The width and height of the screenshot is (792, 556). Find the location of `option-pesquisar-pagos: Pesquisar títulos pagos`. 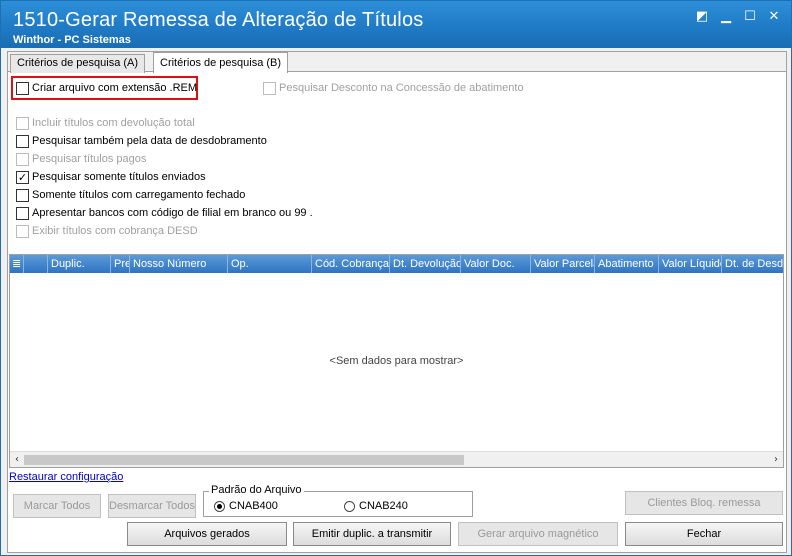

option-pesquisar-pagos: Pesquisar títulos pagos is located at coordinates (81, 159).